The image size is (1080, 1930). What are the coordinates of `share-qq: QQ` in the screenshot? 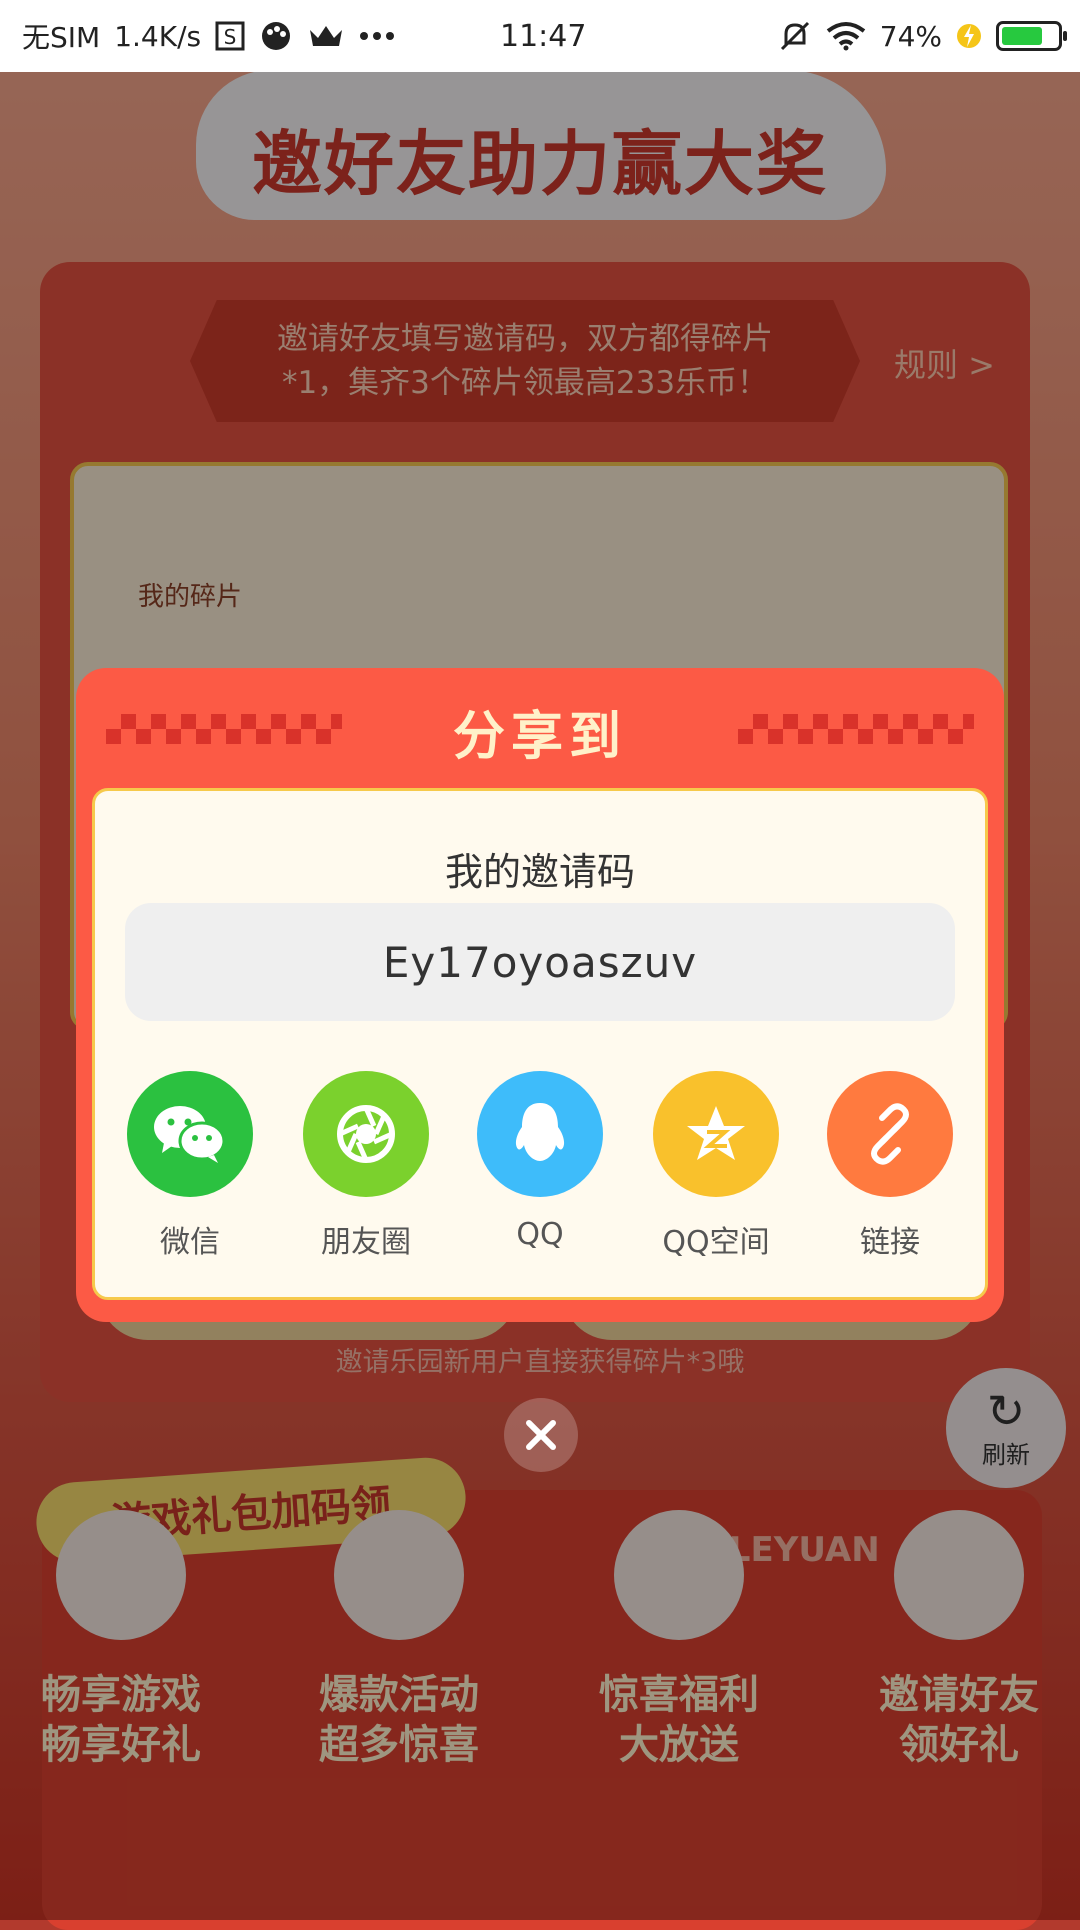 It's located at (540, 1161).